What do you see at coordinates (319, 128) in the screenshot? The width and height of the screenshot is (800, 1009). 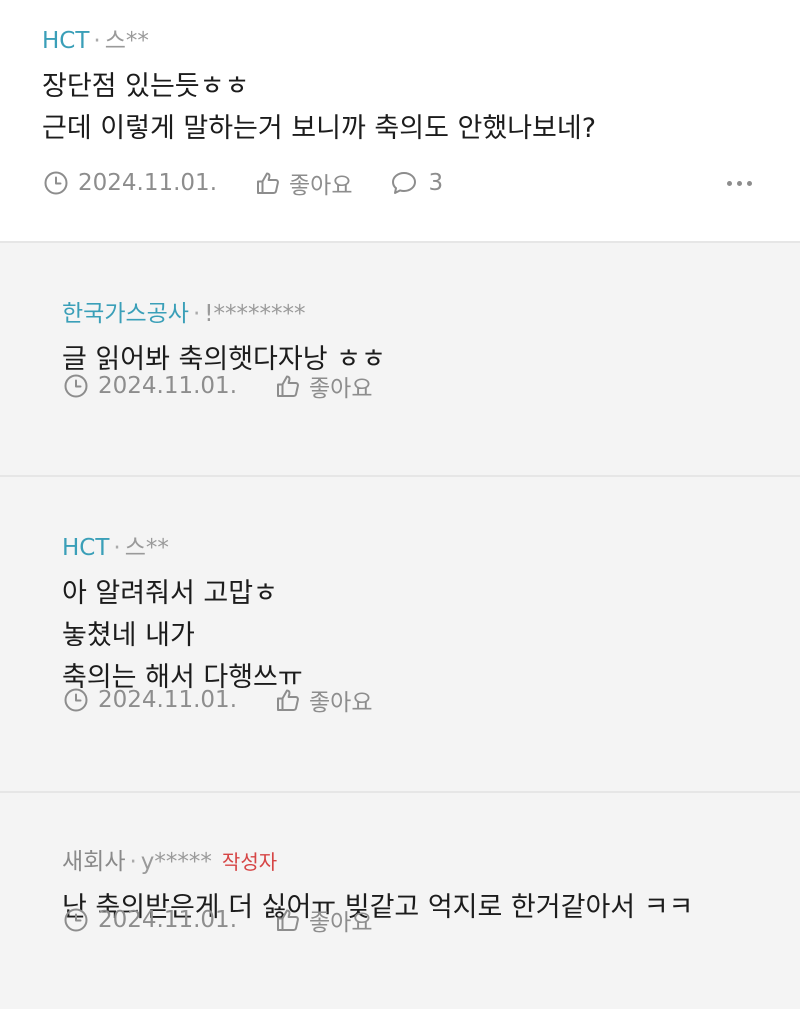 I see `comment-line: 근데 이렇게 말하는거 보니까 축의도 안했나보네?` at bounding box center [319, 128].